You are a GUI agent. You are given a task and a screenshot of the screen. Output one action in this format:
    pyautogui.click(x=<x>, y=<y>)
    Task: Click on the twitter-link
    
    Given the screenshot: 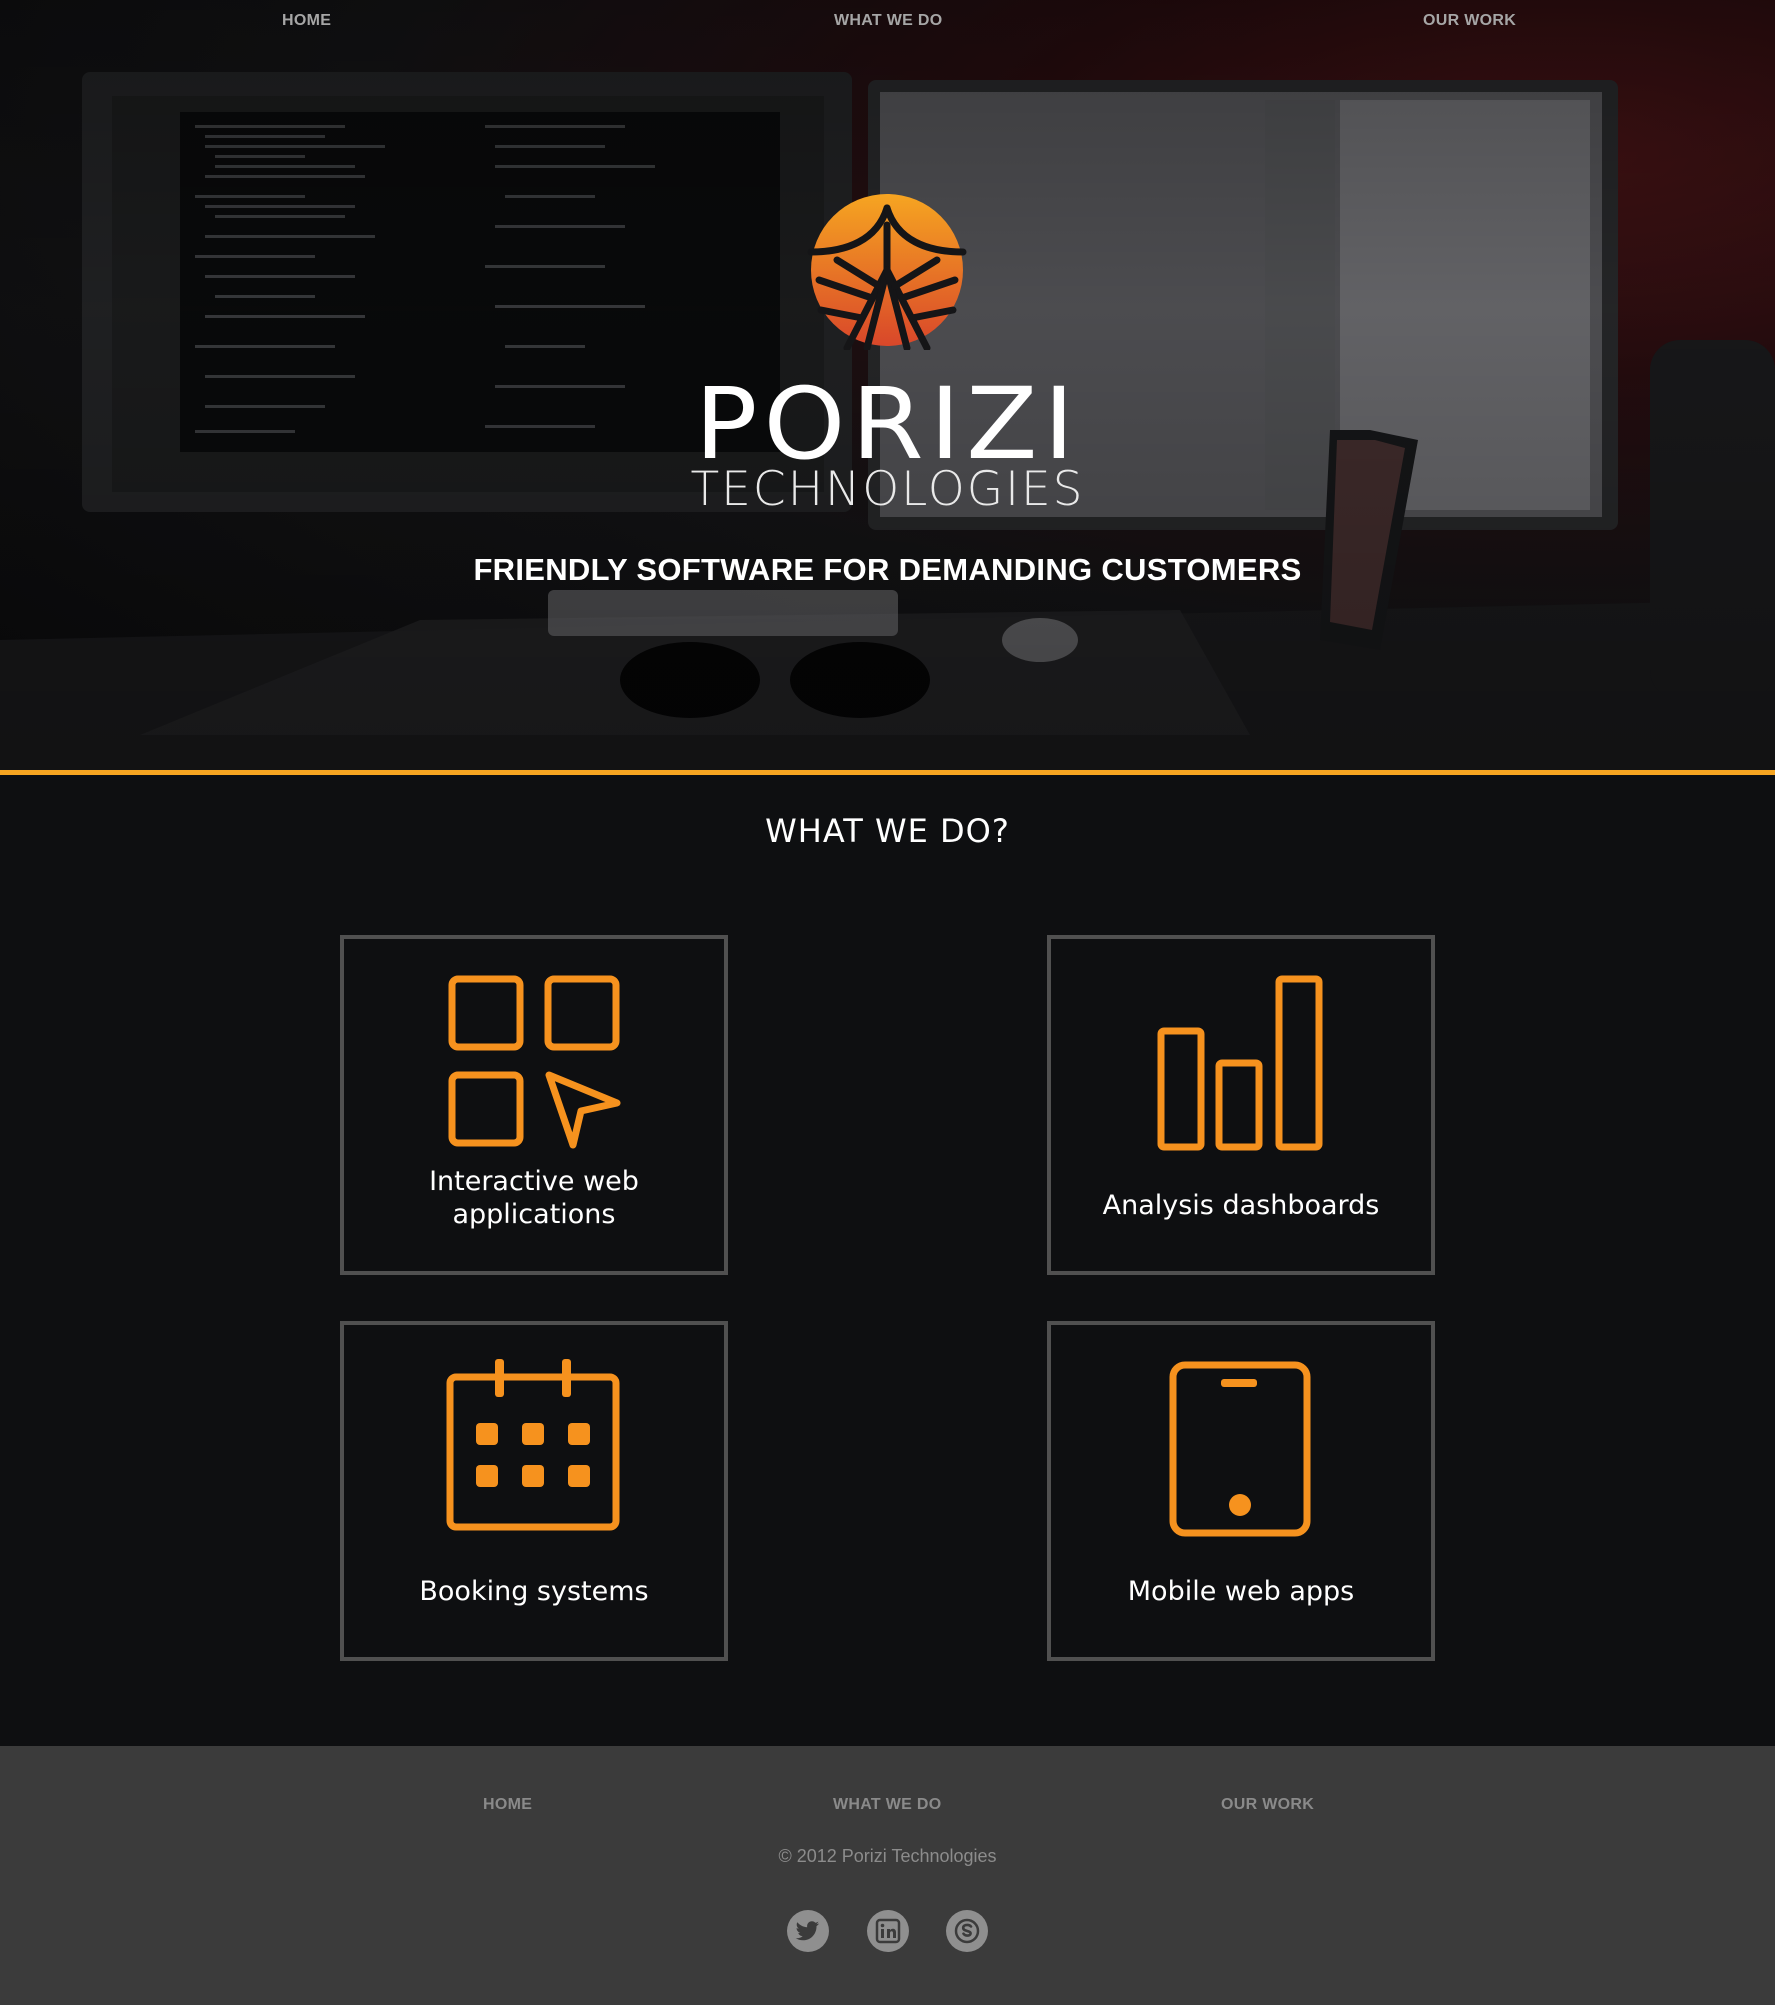 What is the action you would take?
    pyautogui.click(x=808, y=1931)
    